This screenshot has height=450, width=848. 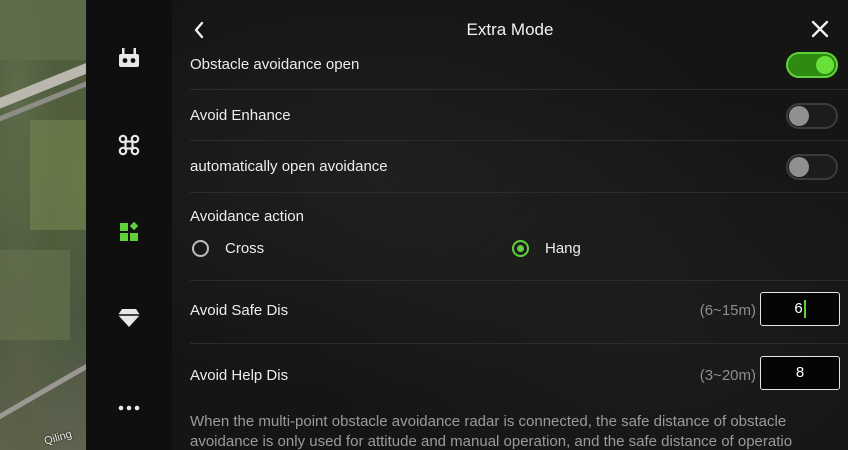 I want to click on remote-controller-icon, so click(x=129, y=58).